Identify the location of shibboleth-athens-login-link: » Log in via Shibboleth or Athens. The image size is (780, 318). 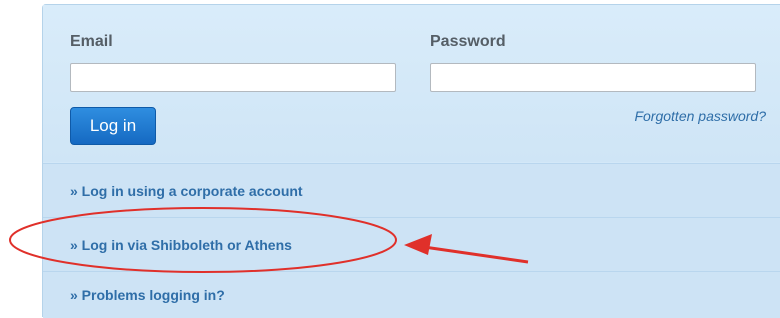
(181, 245).